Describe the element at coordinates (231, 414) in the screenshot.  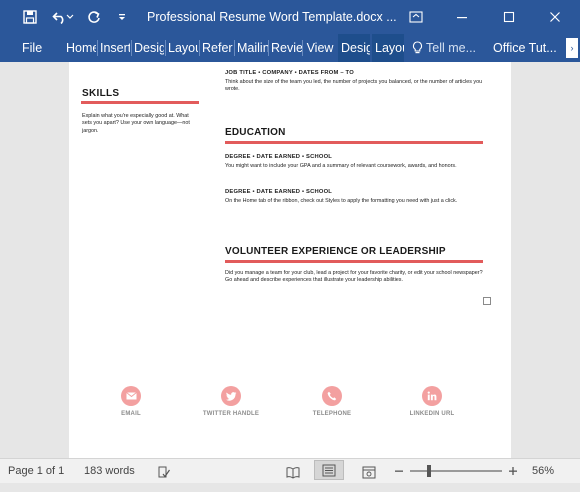
I see `contact-twitter-label: TWITTER HANDLE` at that location.